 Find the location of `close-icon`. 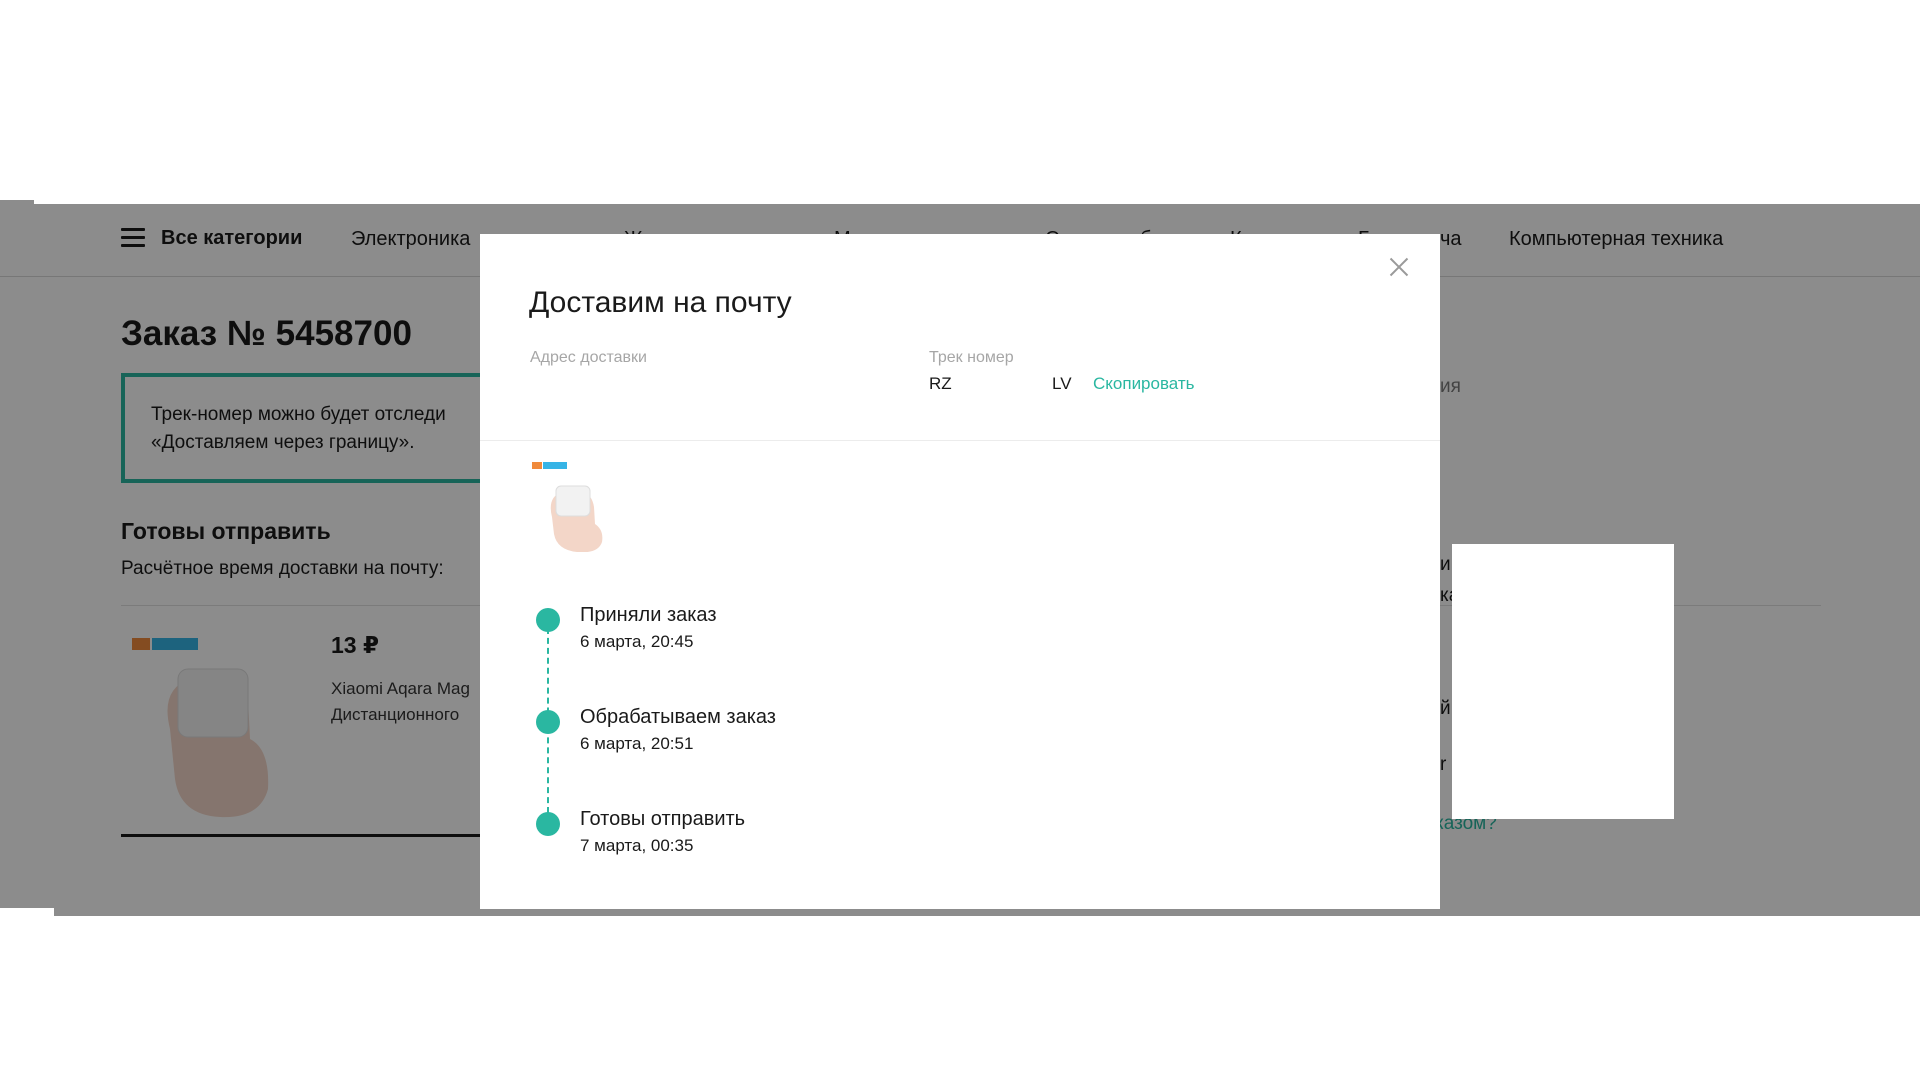

close-icon is located at coordinates (1399, 267).